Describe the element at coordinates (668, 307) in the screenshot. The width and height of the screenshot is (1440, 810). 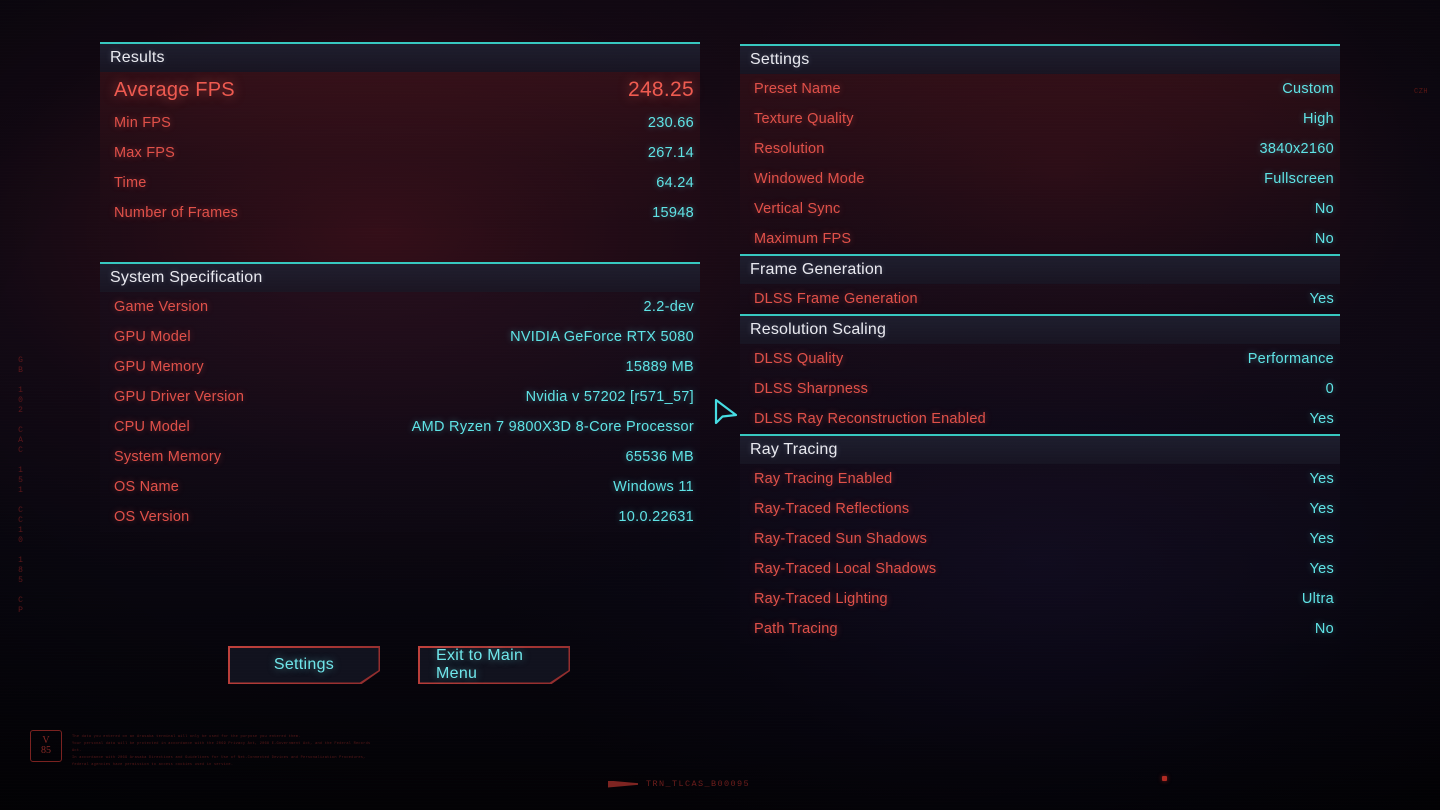
I see `setting-row-value: 2.2-dev` at that location.